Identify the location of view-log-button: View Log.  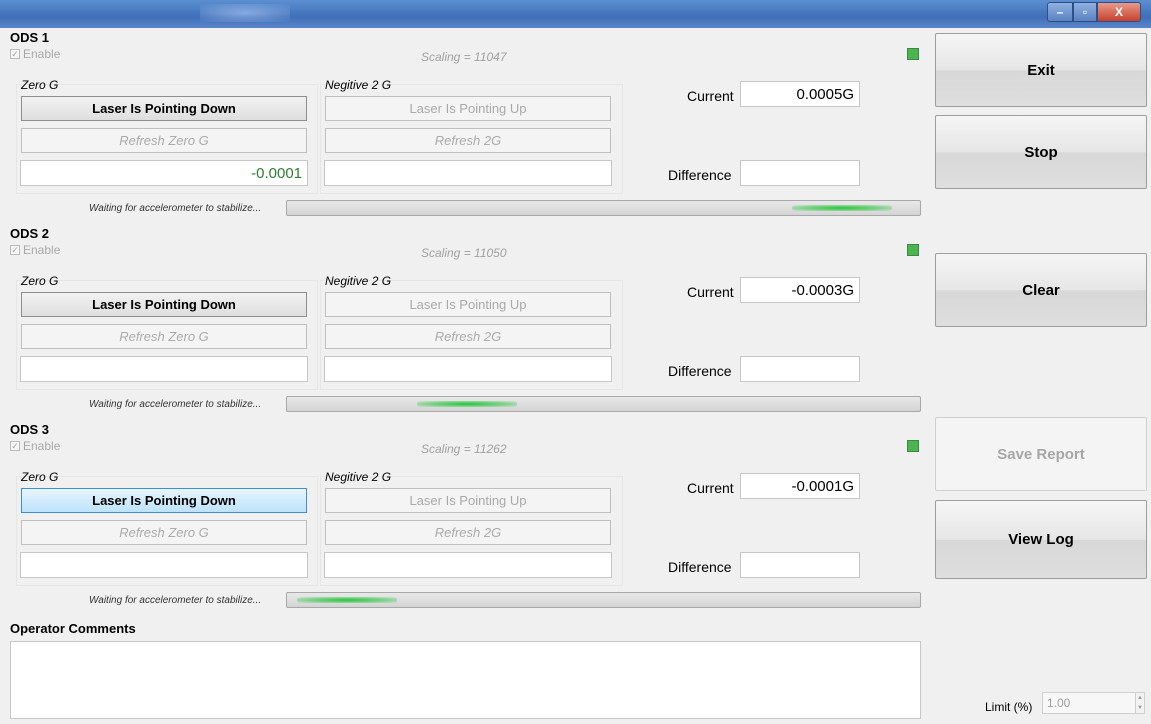
(1041, 539).